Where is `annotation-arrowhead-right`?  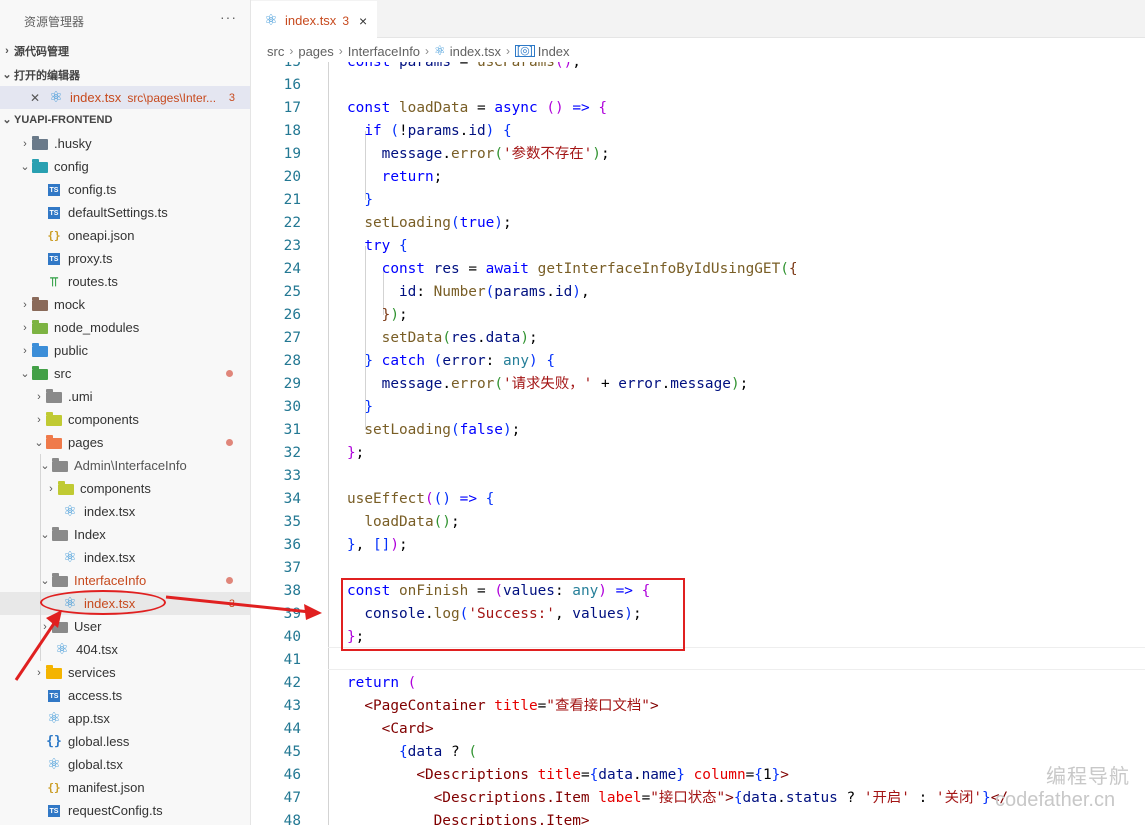 annotation-arrowhead-right is located at coordinates (313, 612).